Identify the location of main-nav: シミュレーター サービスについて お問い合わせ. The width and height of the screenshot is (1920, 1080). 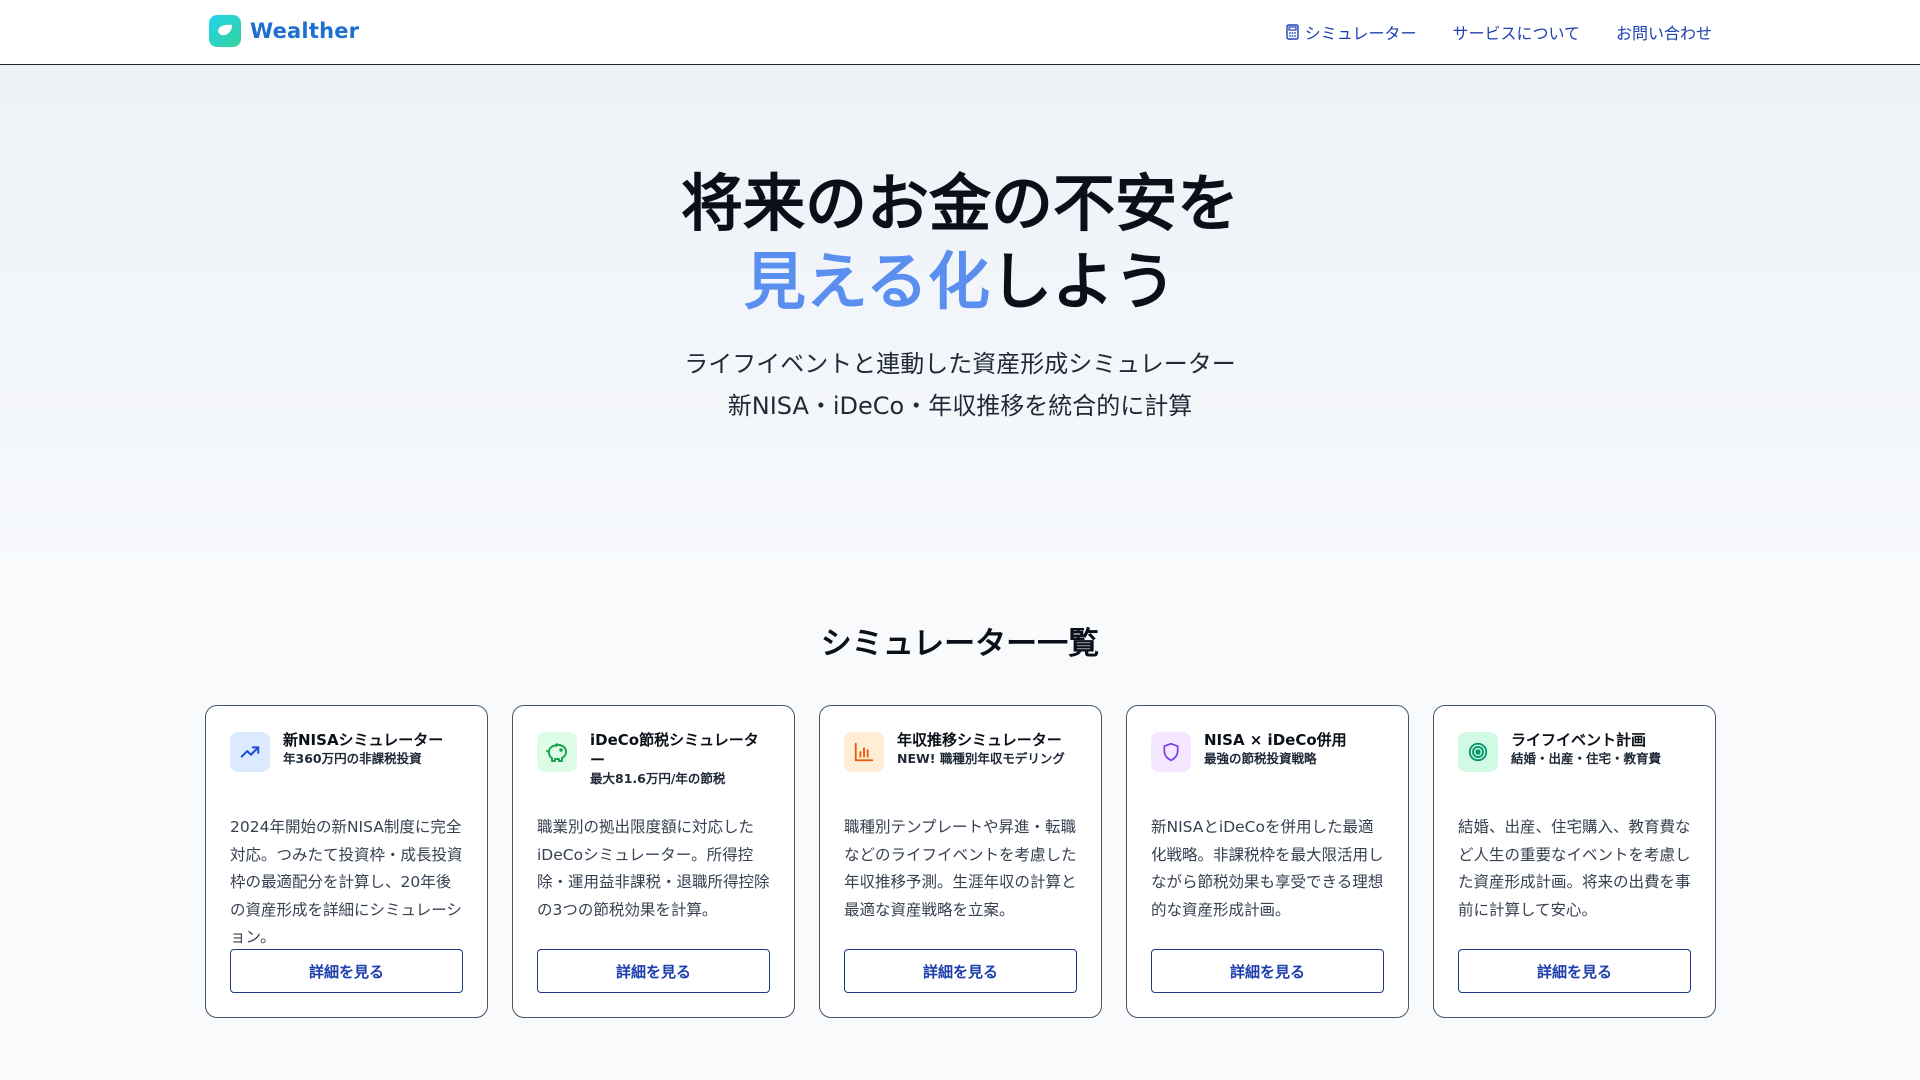
(1499, 32).